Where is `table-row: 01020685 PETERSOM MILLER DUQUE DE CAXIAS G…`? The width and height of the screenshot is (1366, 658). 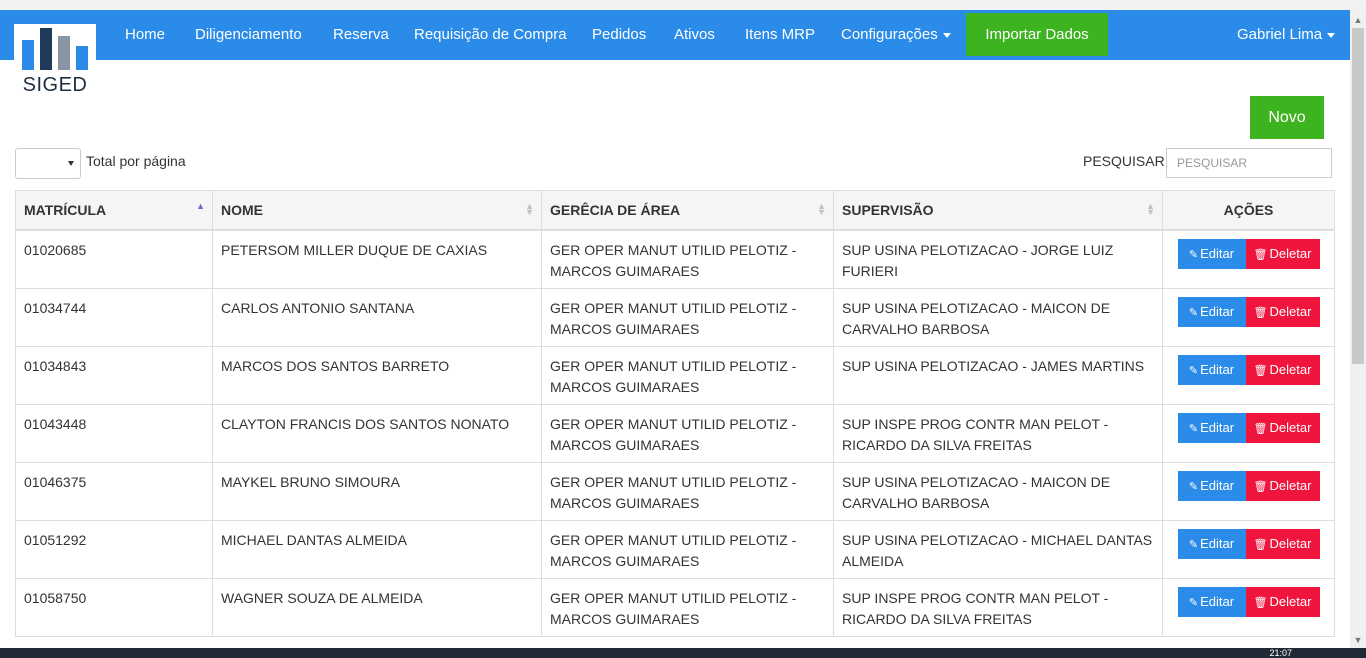 table-row: 01020685 PETERSOM MILLER DUQUE DE CAXIAS G… is located at coordinates (675, 259).